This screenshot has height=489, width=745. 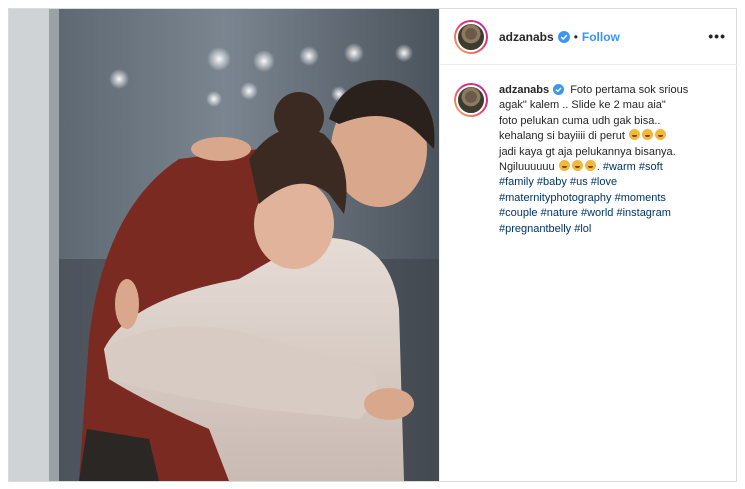 What do you see at coordinates (590, 166) in the screenshot?
I see `heart-eyes-emoji-icon` at bounding box center [590, 166].